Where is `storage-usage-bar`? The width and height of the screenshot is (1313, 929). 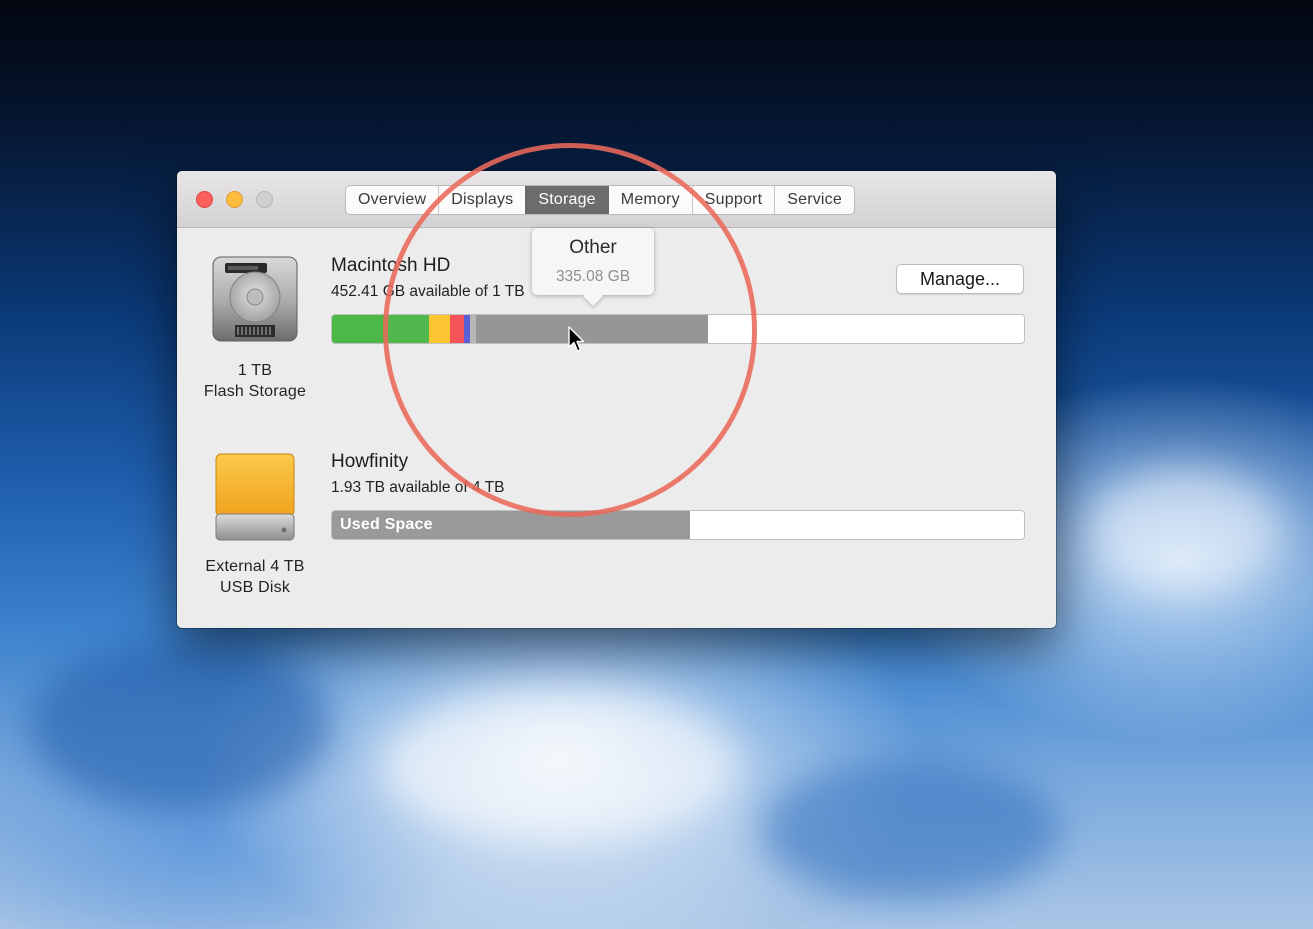 storage-usage-bar is located at coordinates (678, 329).